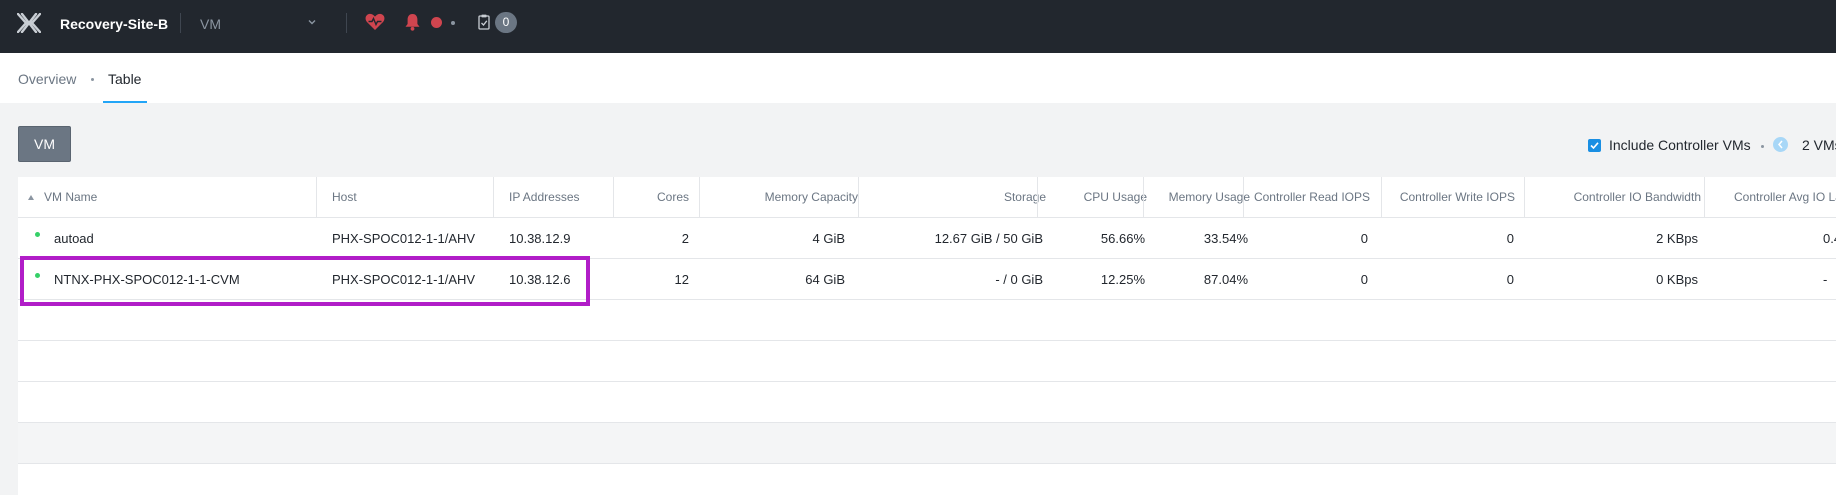 The image size is (1836, 495). Describe the element at coordinates (1829, 238) in the screenshot. I see `controller-avg-io-latency-cell: 0.47 ms` at that location.